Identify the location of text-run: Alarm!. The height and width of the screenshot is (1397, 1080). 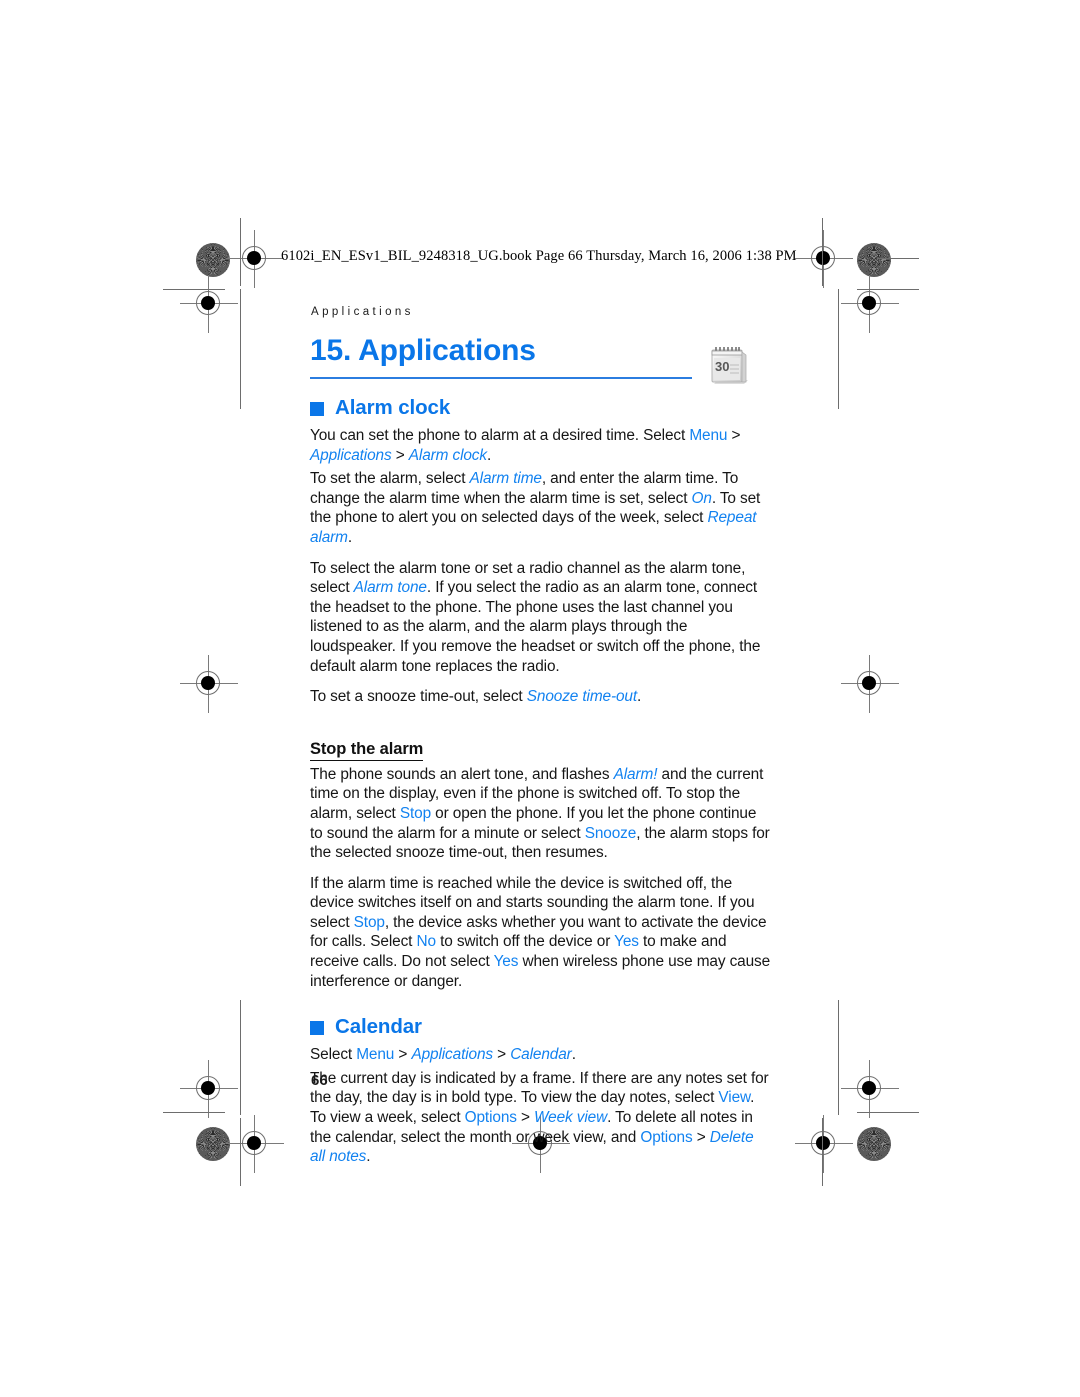
(635, 774).